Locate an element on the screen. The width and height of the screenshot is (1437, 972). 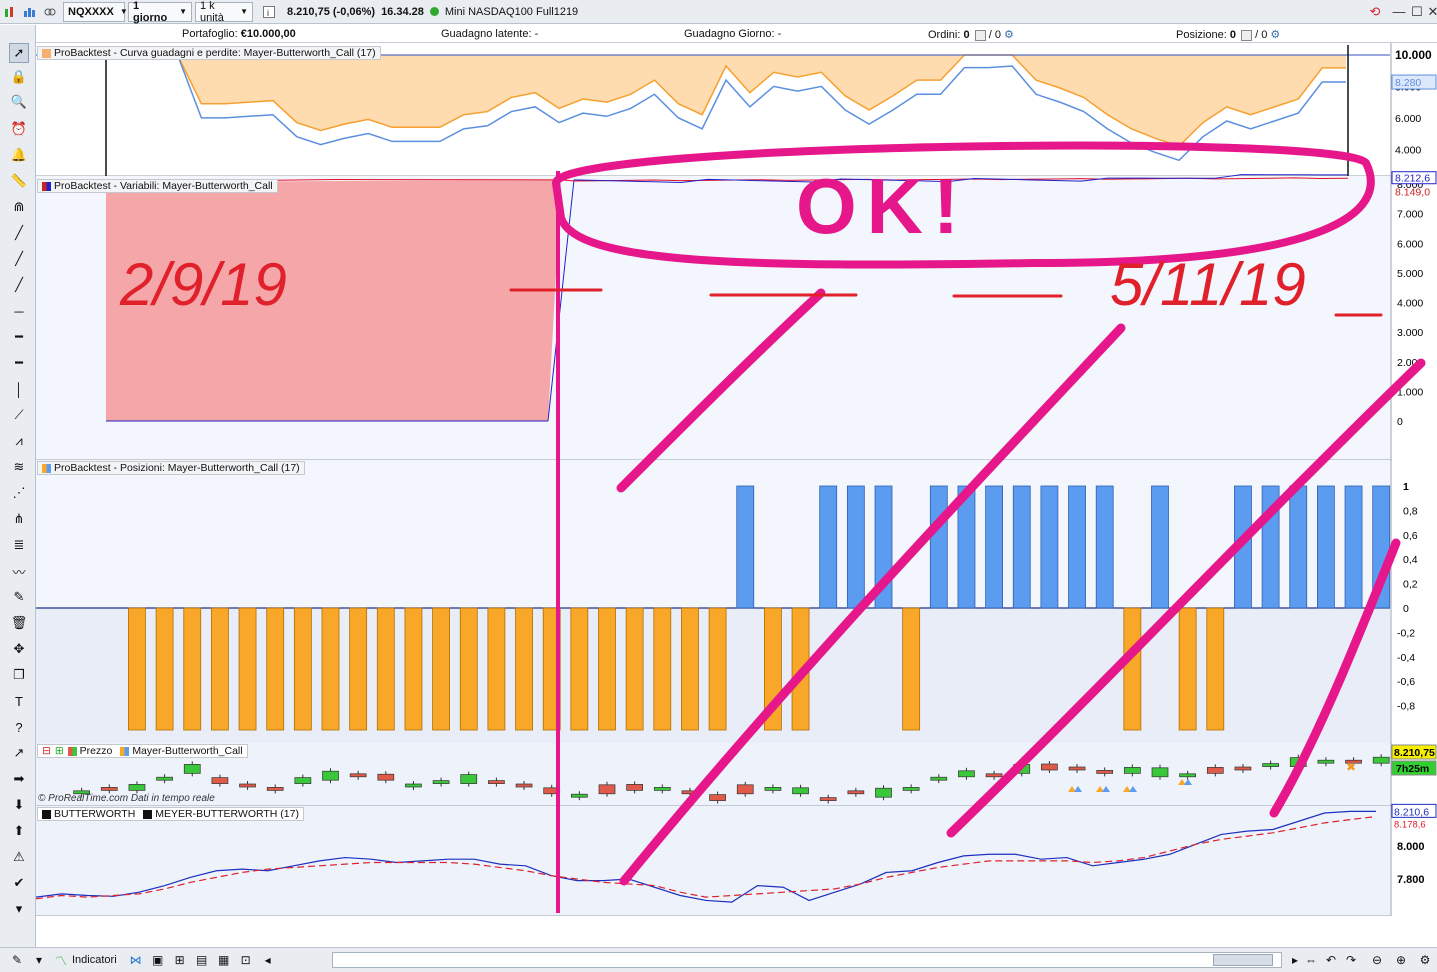
indicators-icon: 〽 is located at coordinates (61, 960).